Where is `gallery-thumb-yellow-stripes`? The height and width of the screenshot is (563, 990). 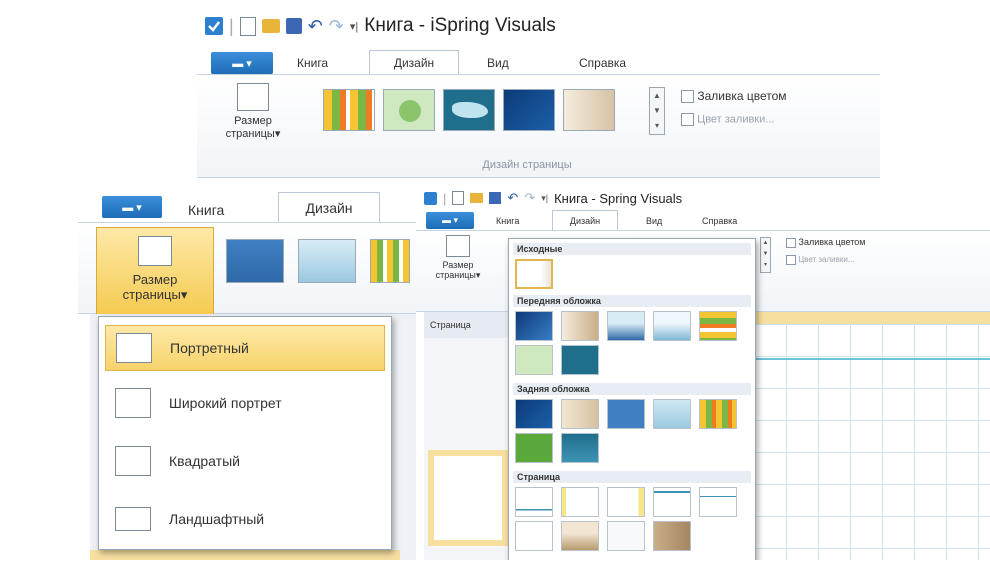 gallery-thumb-yellow-stripes is located at coordinates (718, 414).